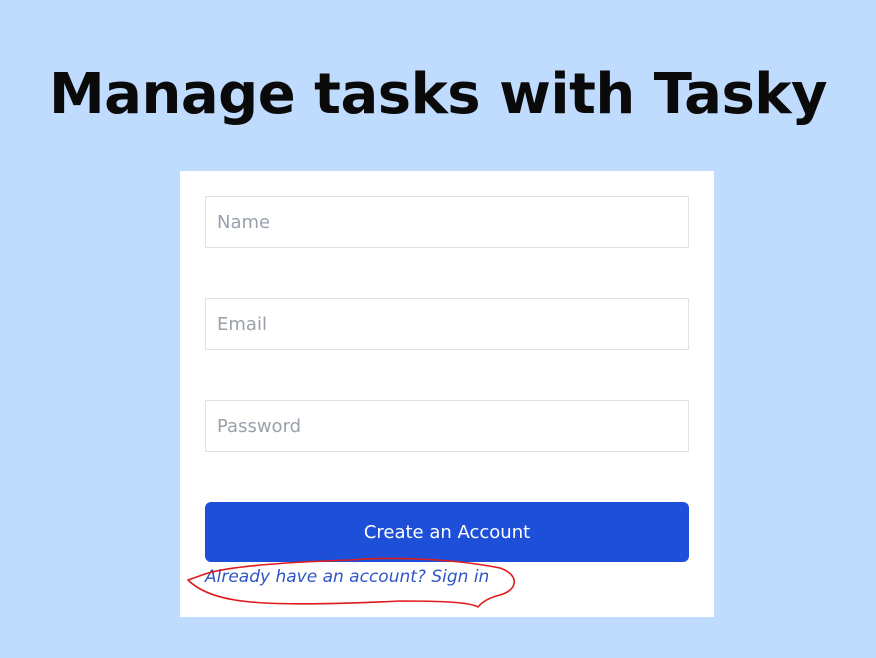 The image size is (876, 658). I want to click on password-field, so click(447, 426).